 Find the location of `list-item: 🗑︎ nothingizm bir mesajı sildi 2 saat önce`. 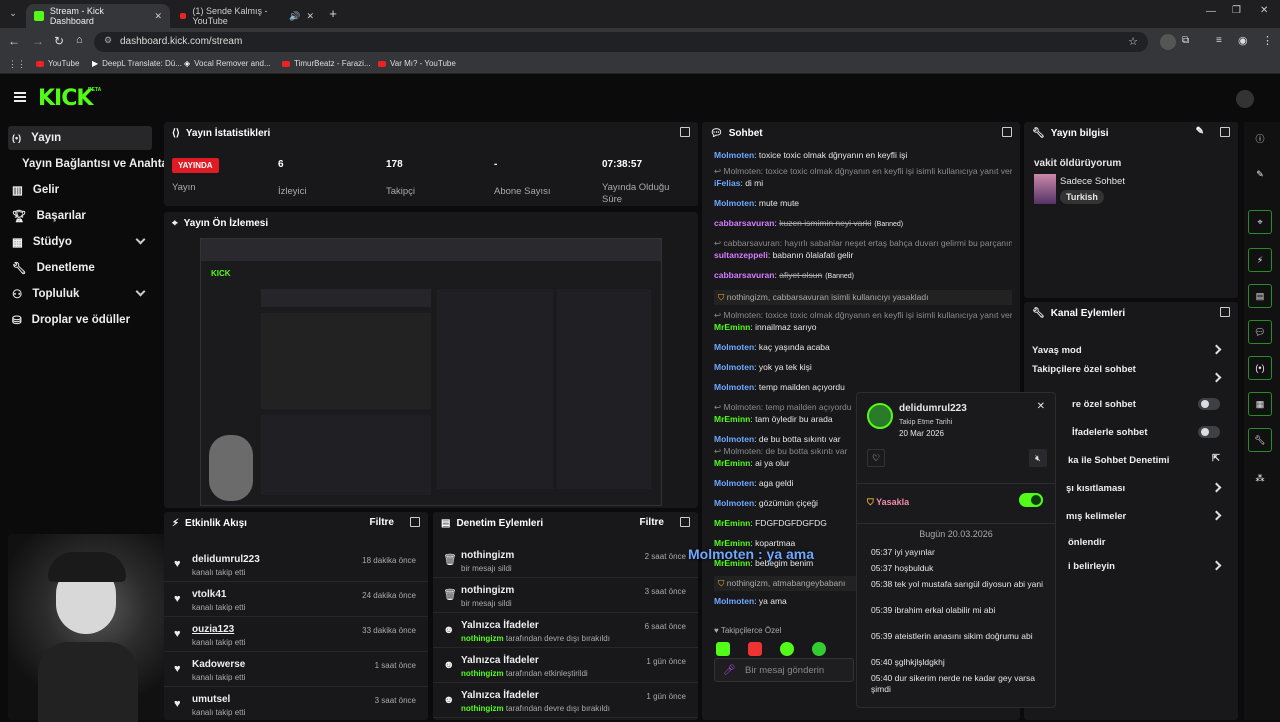

list-item: 🗑︎ nothingizm bir mesajı sildi 2 saat önce is located at coordinates (565, 561).